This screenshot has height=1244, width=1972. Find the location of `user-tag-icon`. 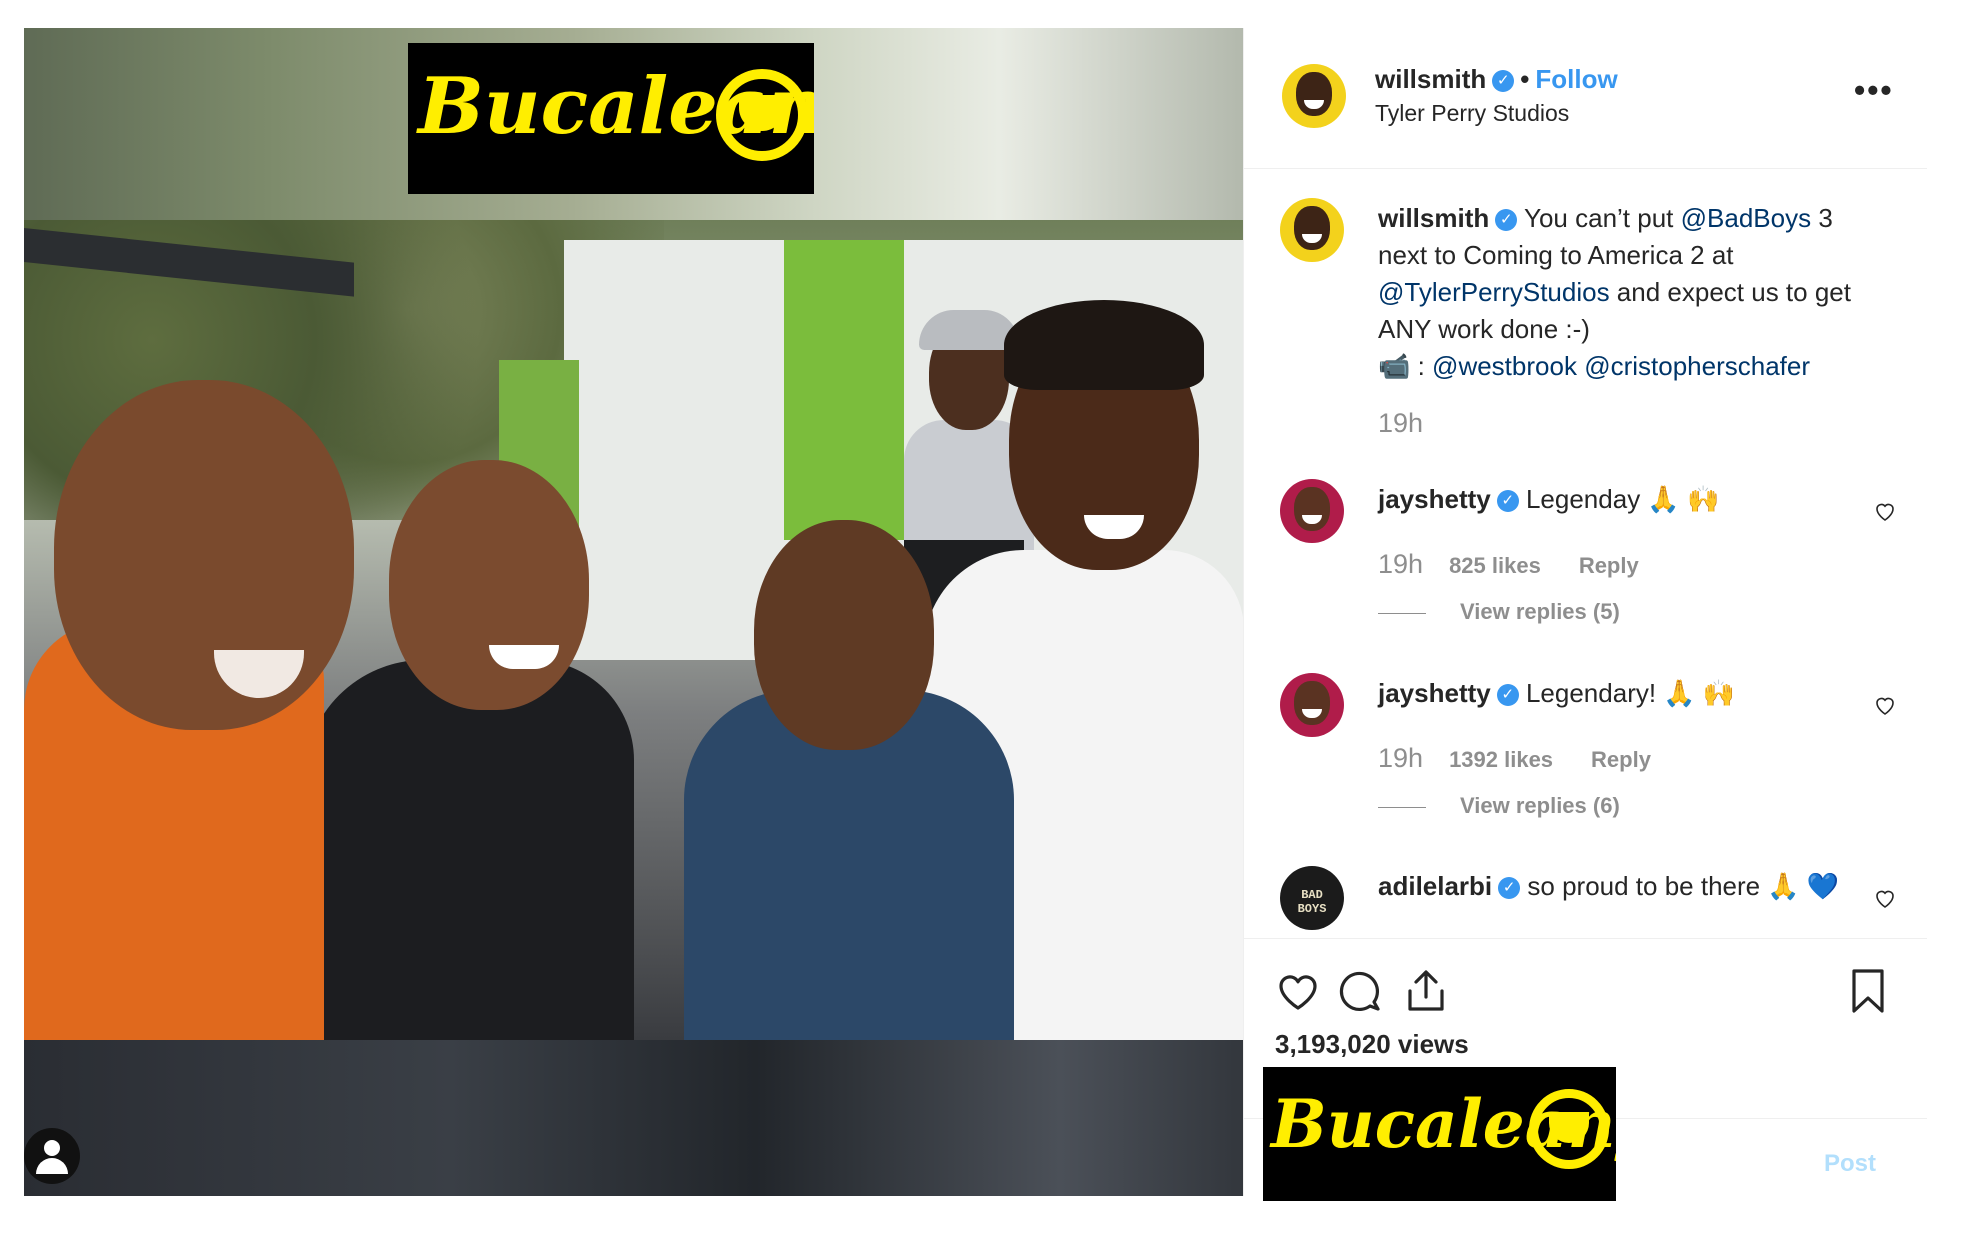

user-tag-icon is located at coordinates (52, 1156).